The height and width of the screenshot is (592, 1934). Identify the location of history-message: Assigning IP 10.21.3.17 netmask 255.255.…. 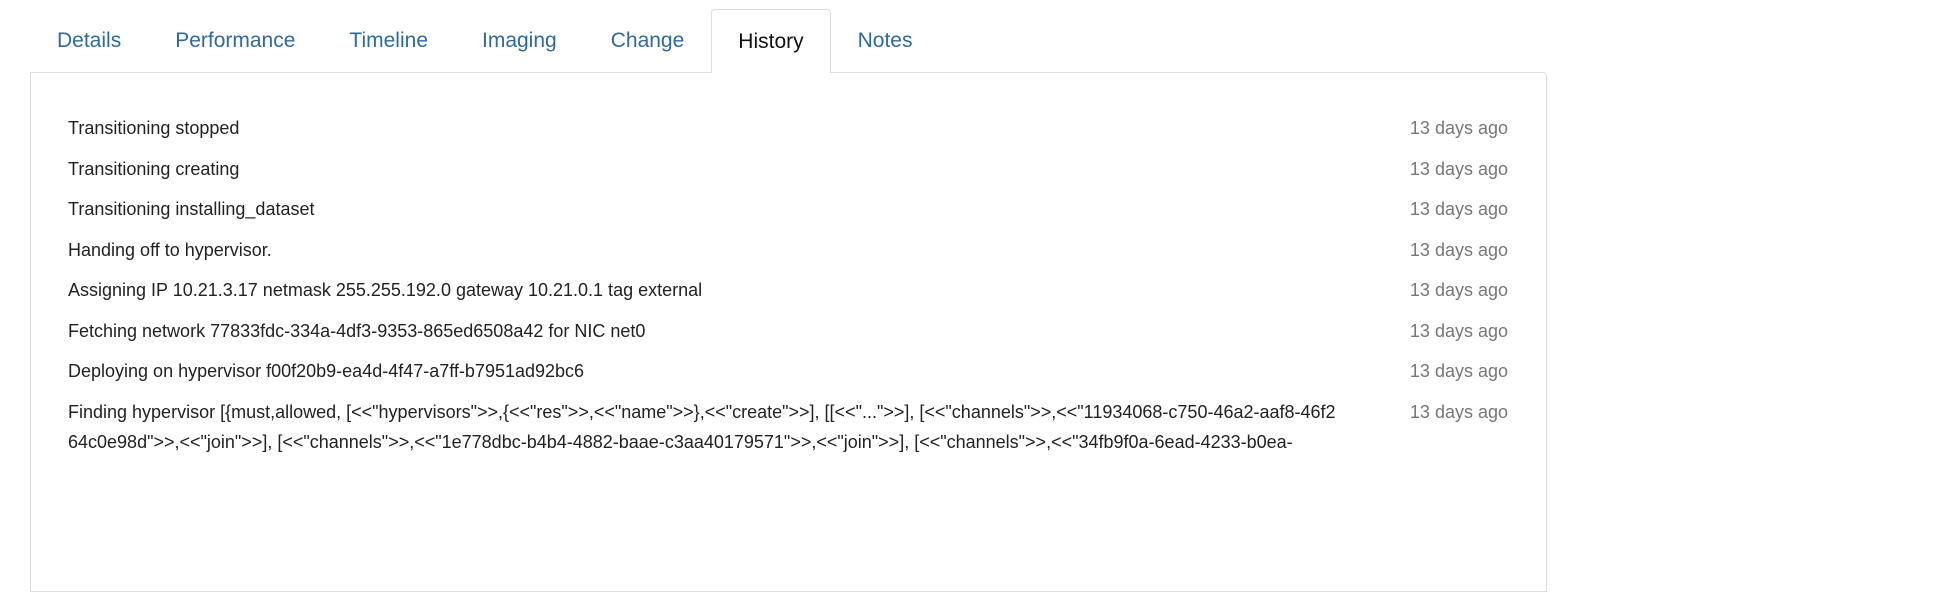
(385, 290).